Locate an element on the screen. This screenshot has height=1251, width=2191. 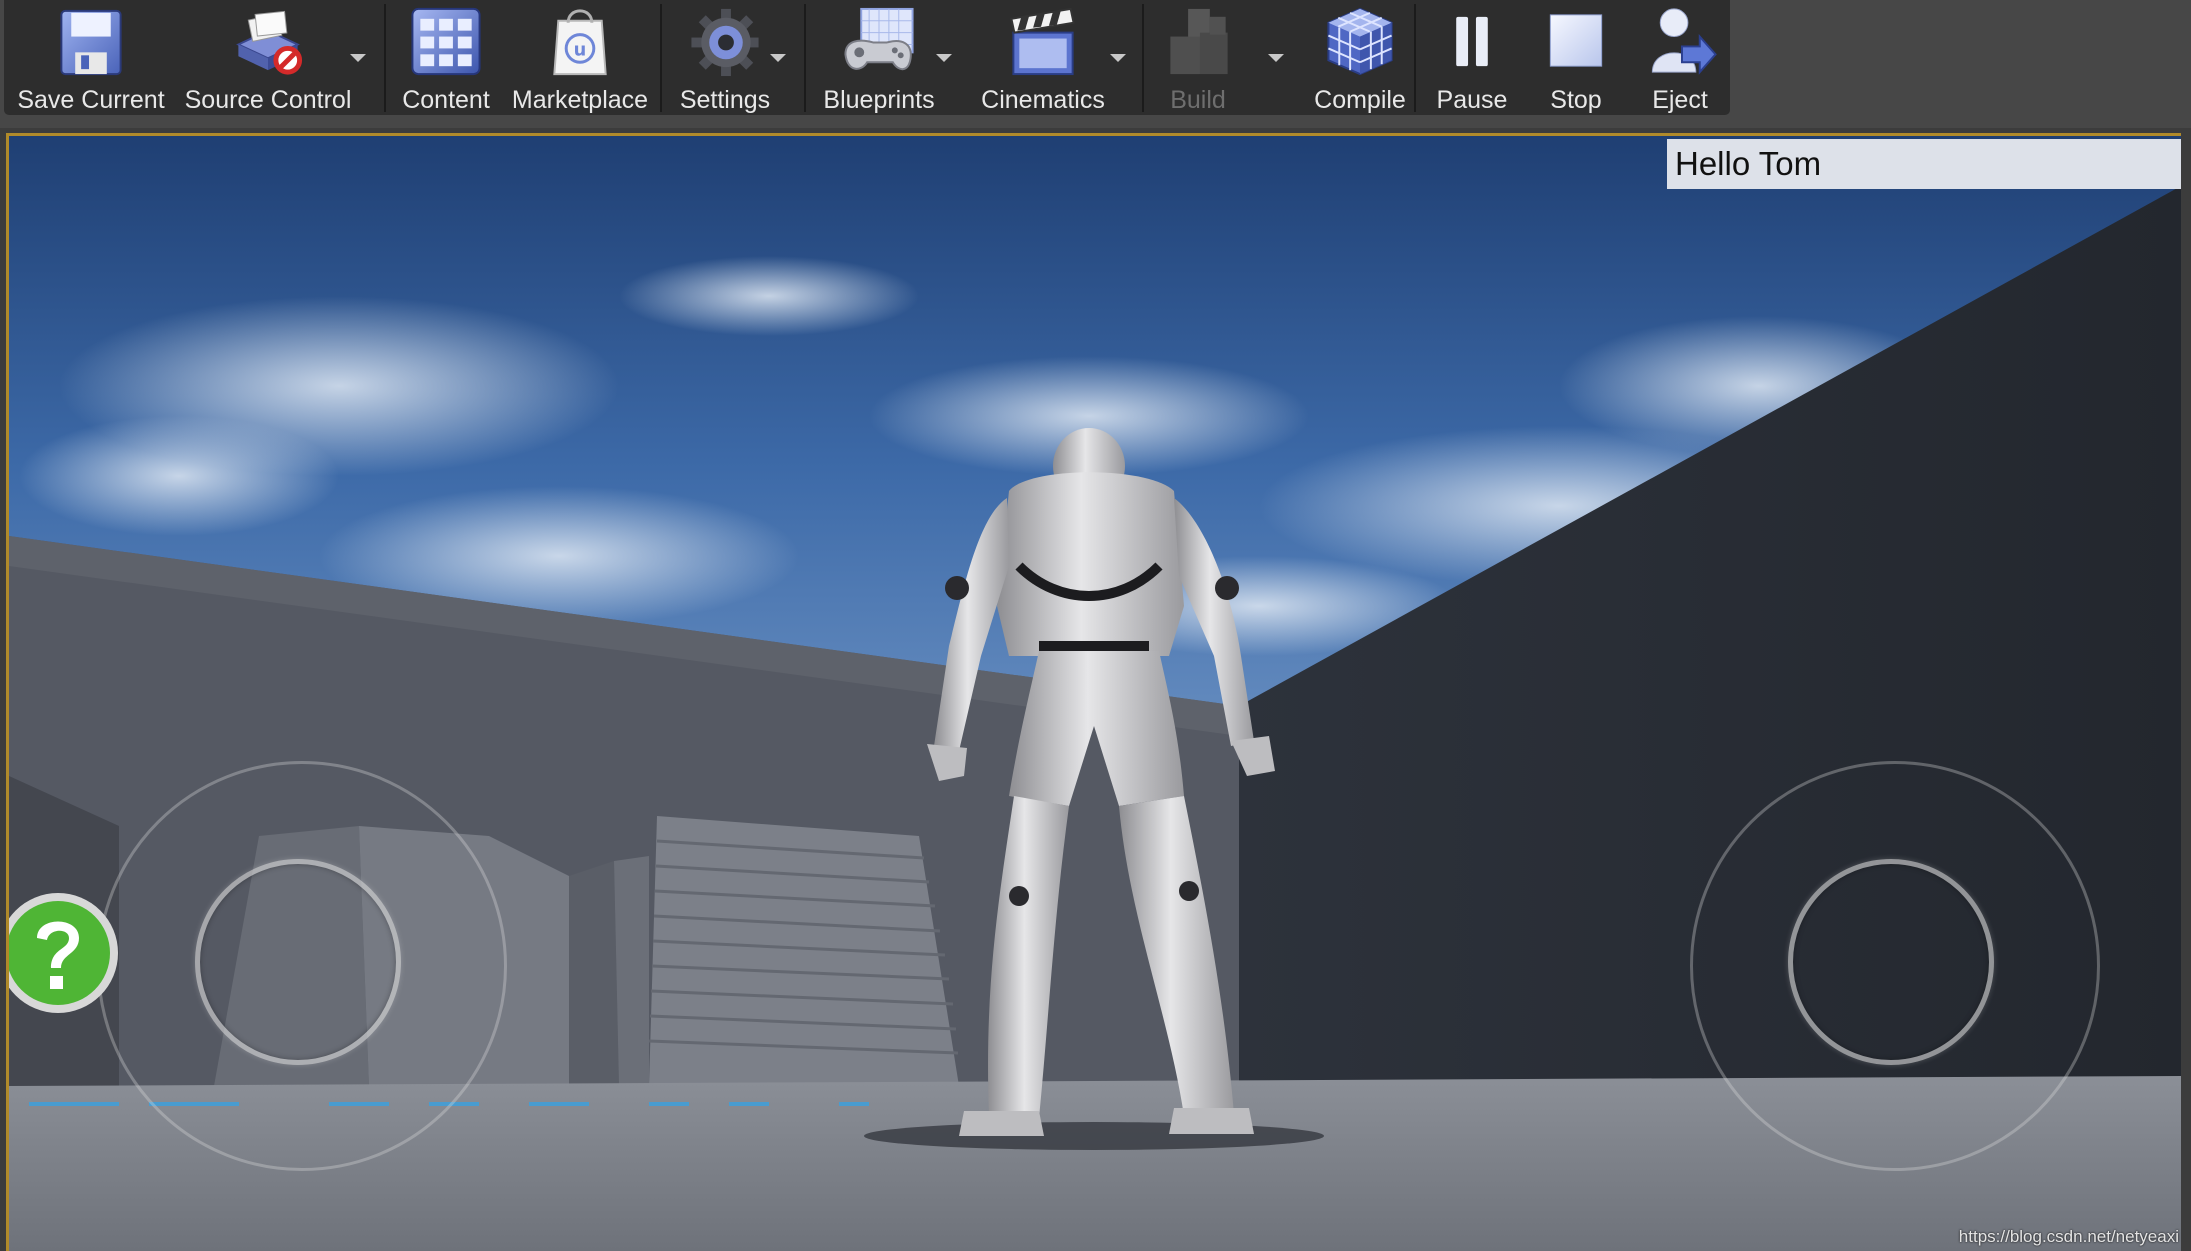
cinematics-label: Cinematics is located at coordinates (1043, 100).